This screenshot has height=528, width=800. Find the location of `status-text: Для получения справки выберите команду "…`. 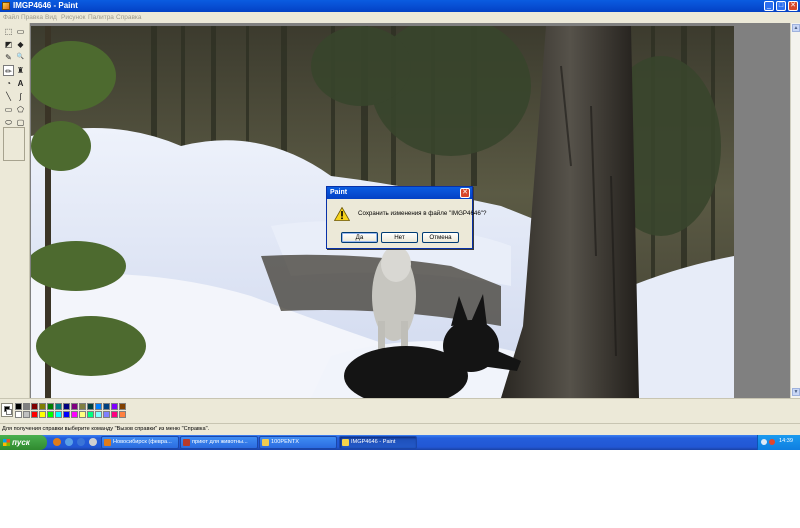

status-text: Для получения справки выберите команду "… is located at coordinates (106, 429).